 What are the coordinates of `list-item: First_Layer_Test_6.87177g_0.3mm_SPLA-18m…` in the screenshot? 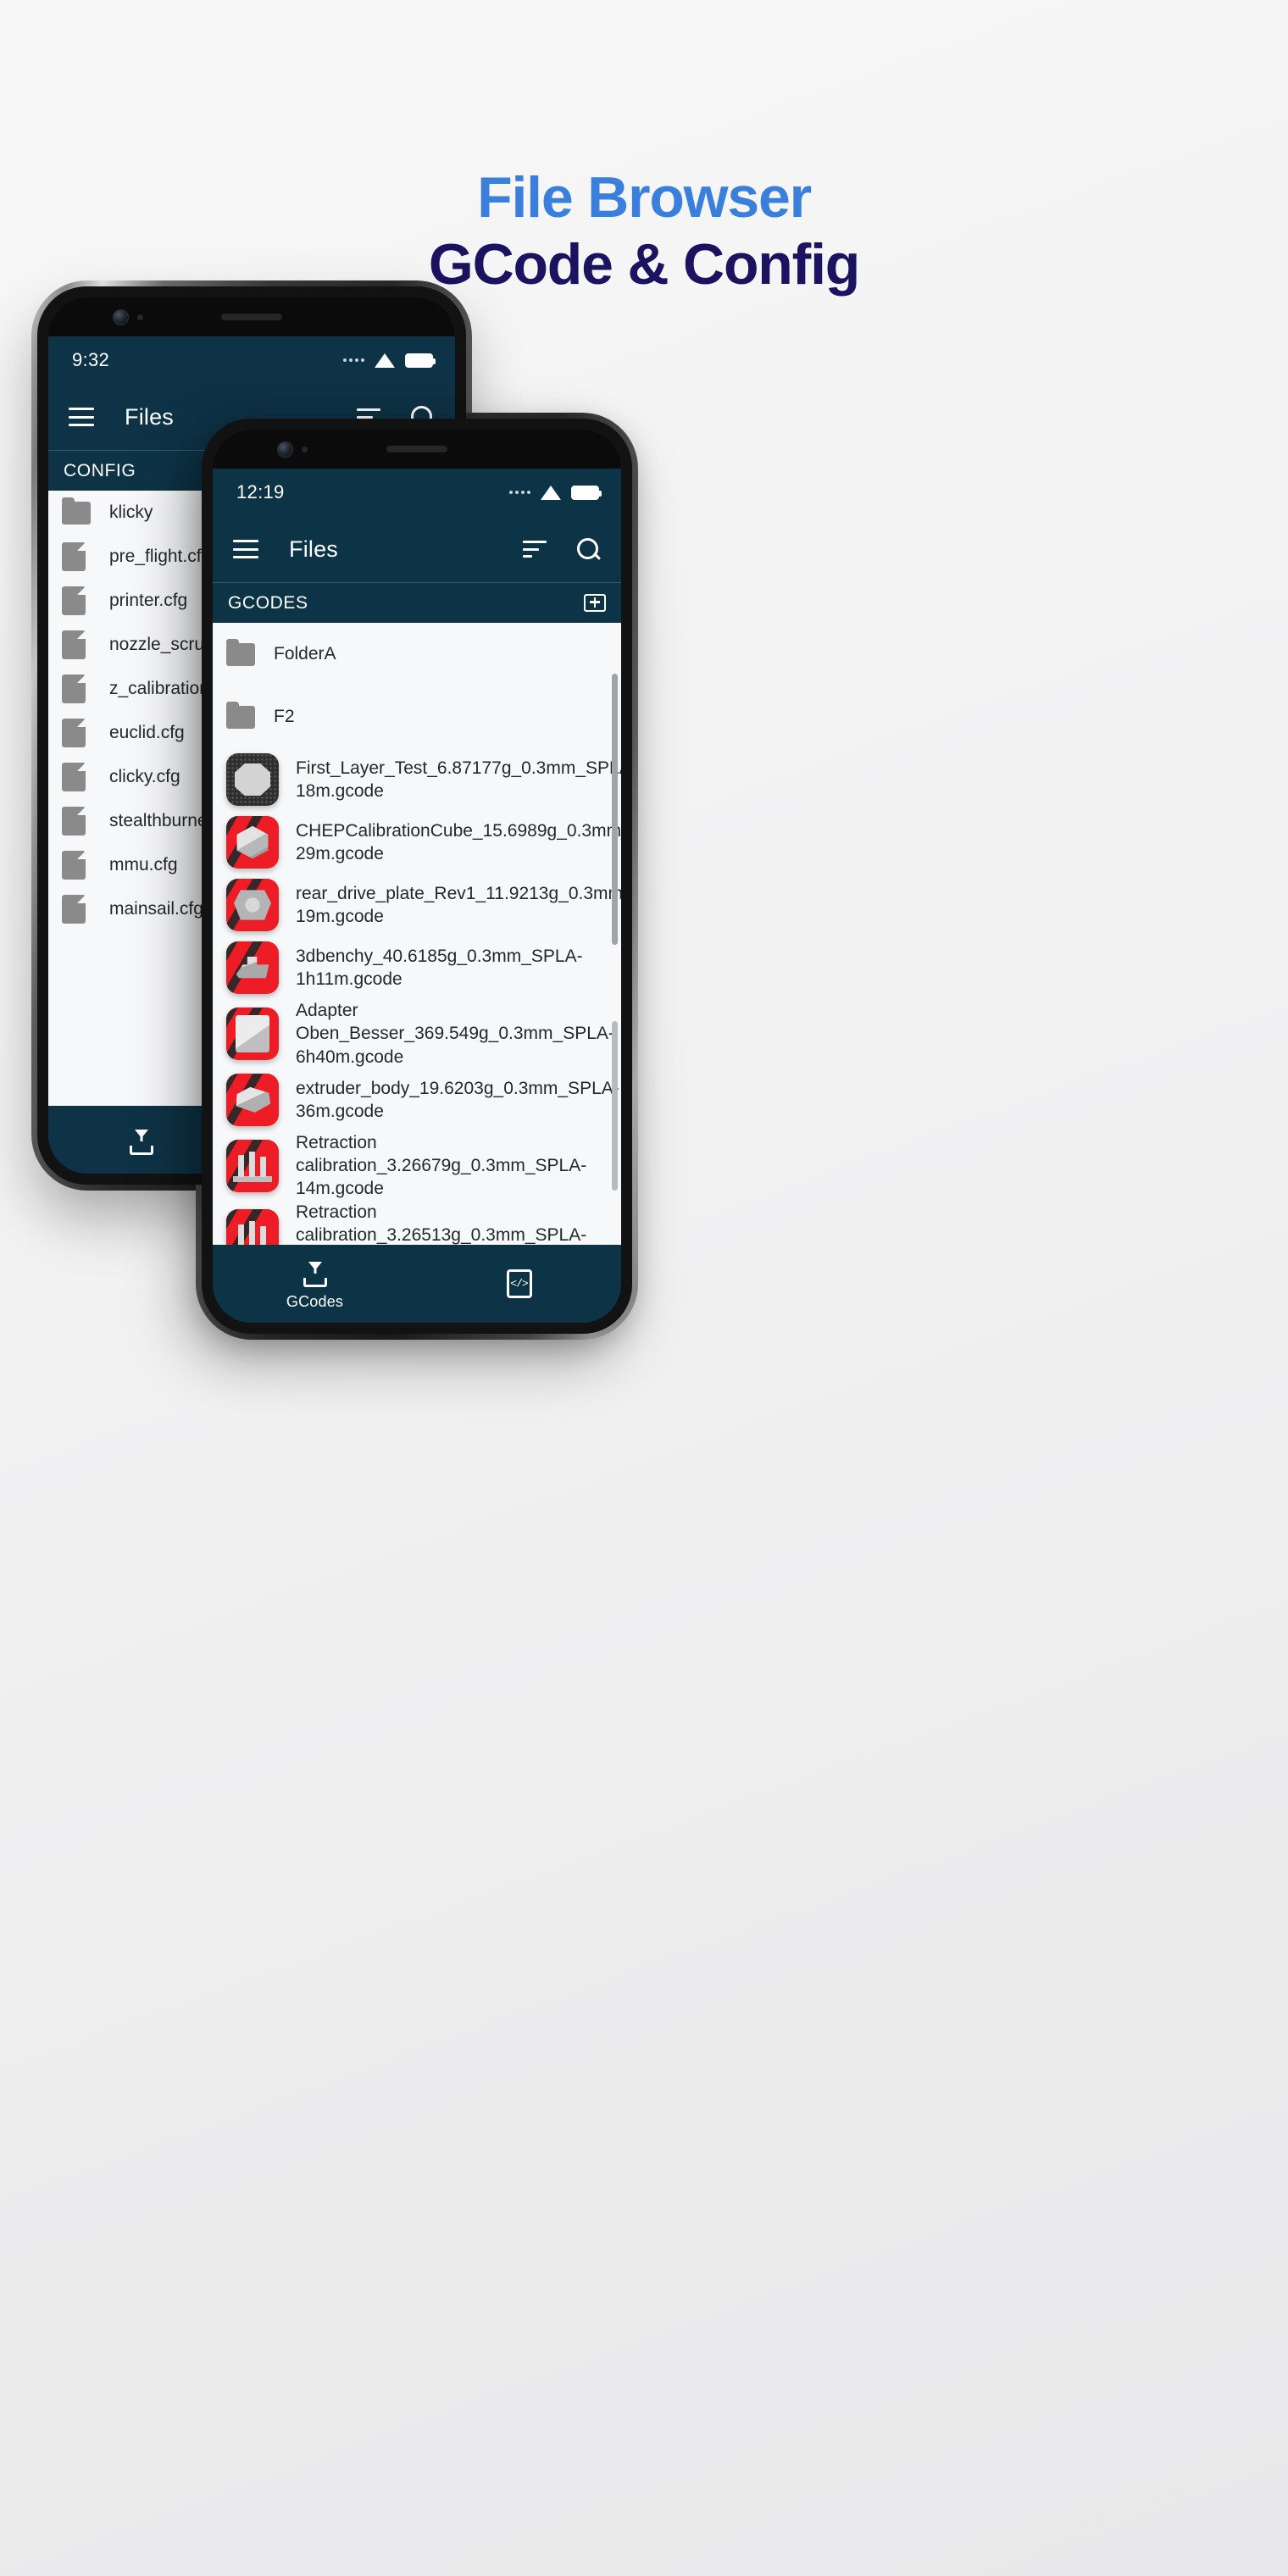 It's located at (417, 779).